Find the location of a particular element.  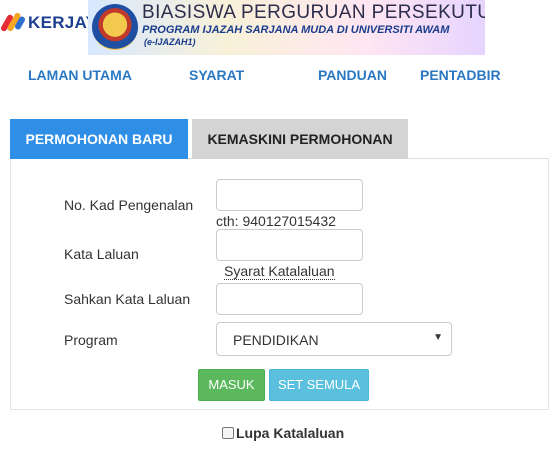

program-select: PENDIDIKAN ▼ is located at coordinates (334, 339).